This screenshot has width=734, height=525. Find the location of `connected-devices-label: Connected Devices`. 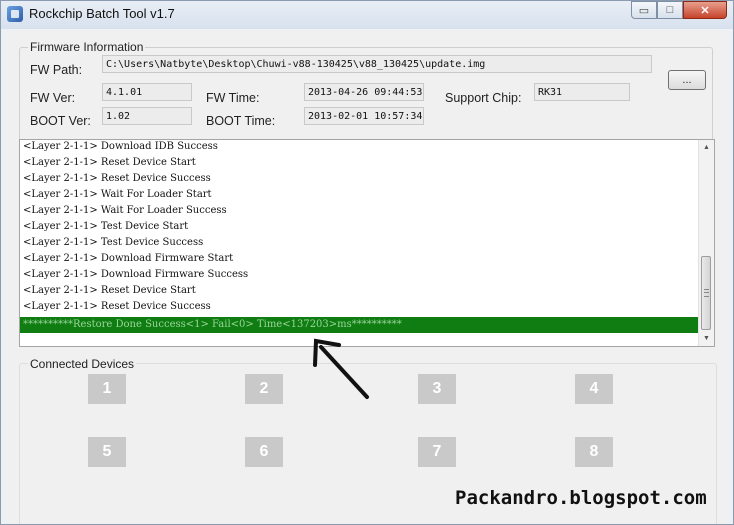

connected-devices-label: Connected Devices is located at coordinates (82, 364).